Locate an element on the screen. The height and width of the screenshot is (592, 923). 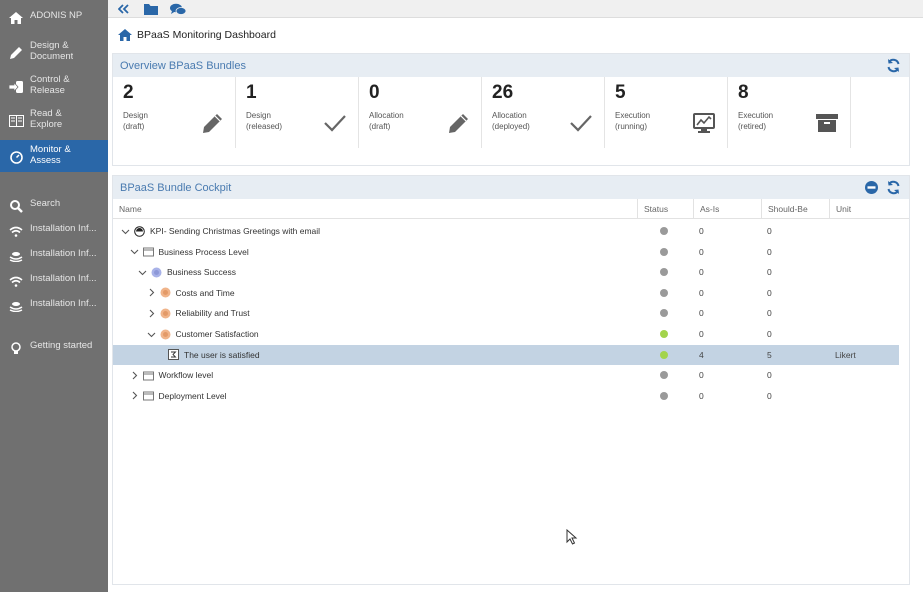
name-cell: The user is satisfied is located at coordinates (394, 355).